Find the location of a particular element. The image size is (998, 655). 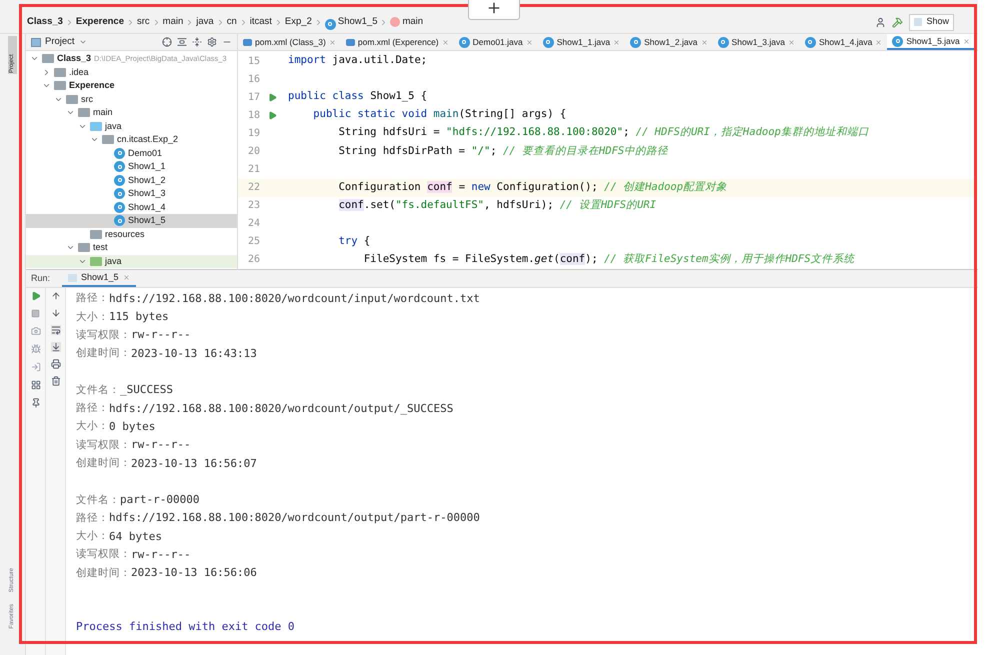

console-line: 文件名：_SUCCESS is located at coordinates (125, 390).